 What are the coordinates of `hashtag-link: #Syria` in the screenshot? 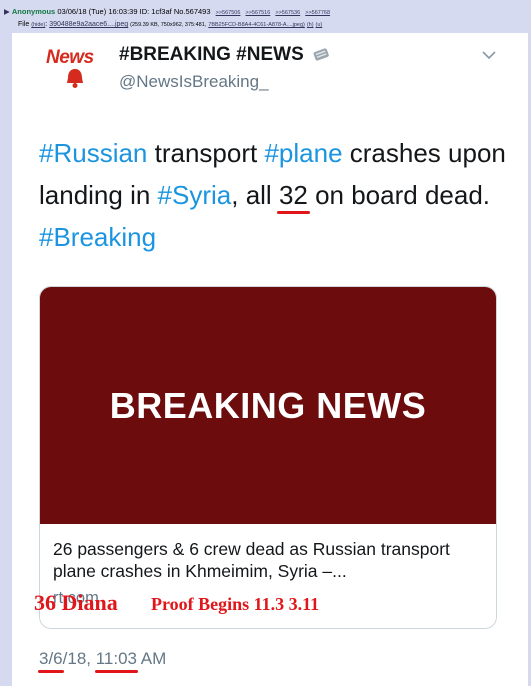 It's located at (195, 195).